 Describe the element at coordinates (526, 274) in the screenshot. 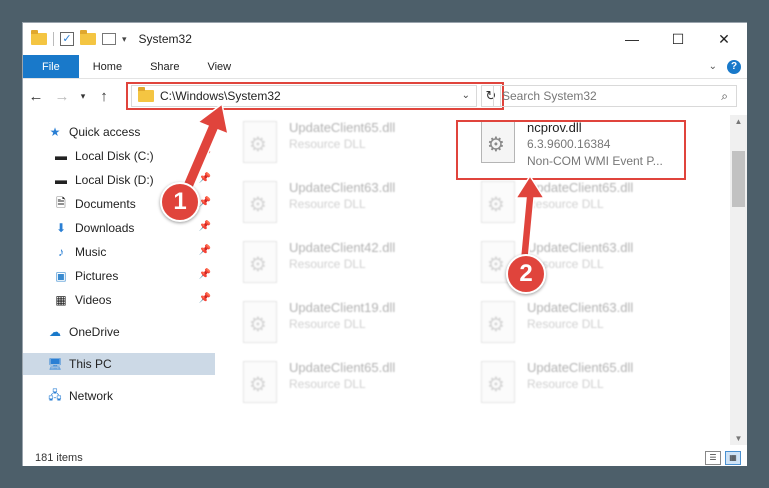

I see `step-2-badge: 2` at that location.